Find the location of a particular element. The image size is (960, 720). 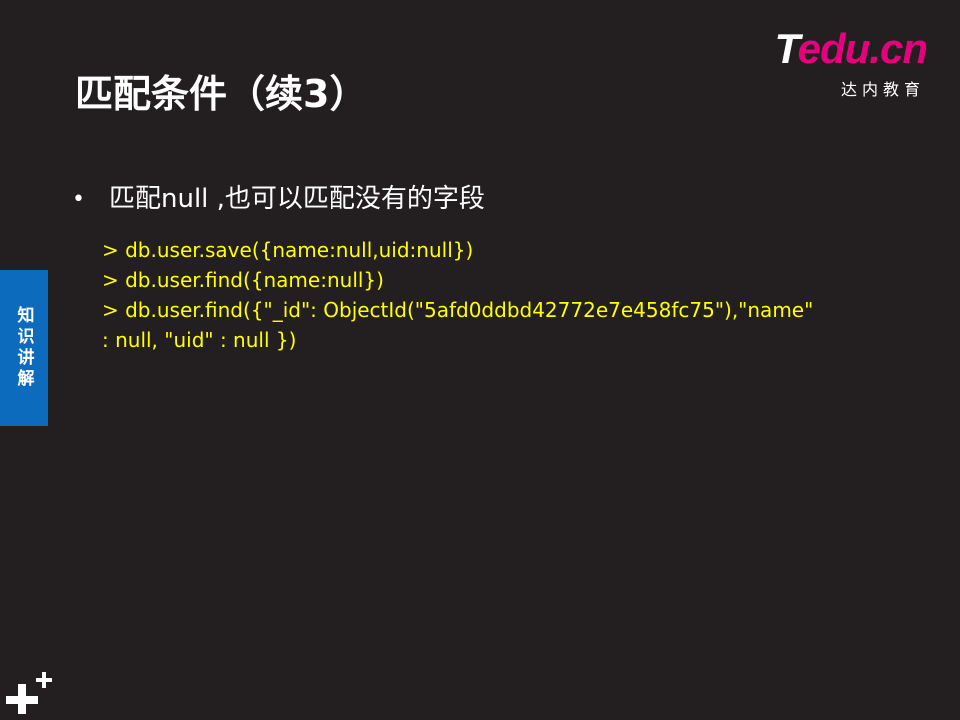

code-line-save: > db.user.save({name:null,uid:null}) is located at coordinates (288, 250).